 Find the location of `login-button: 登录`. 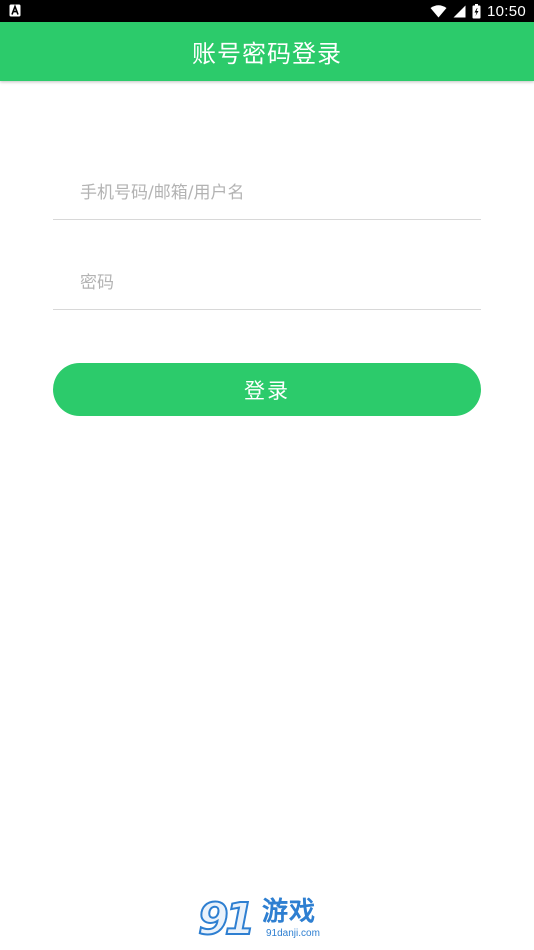

login-button: 登录 is located at coordinates (267, 389).